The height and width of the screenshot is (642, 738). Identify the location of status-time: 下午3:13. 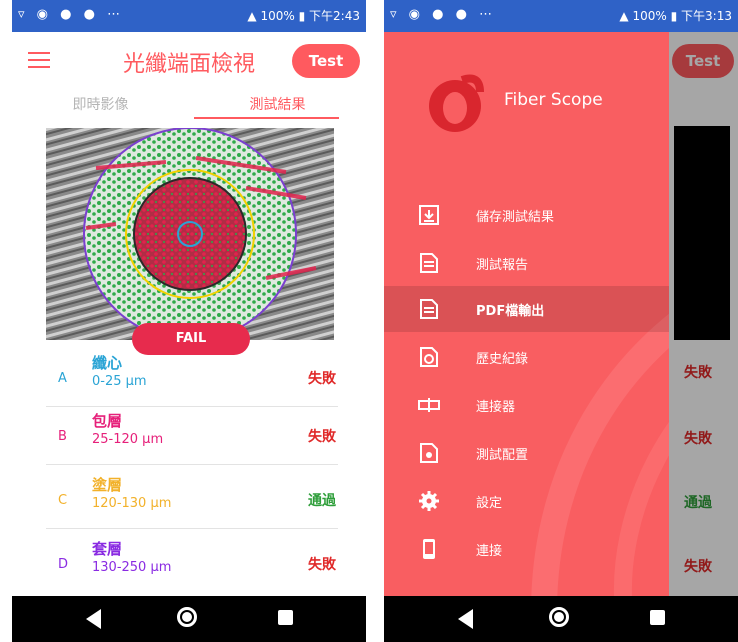
(706, 16).